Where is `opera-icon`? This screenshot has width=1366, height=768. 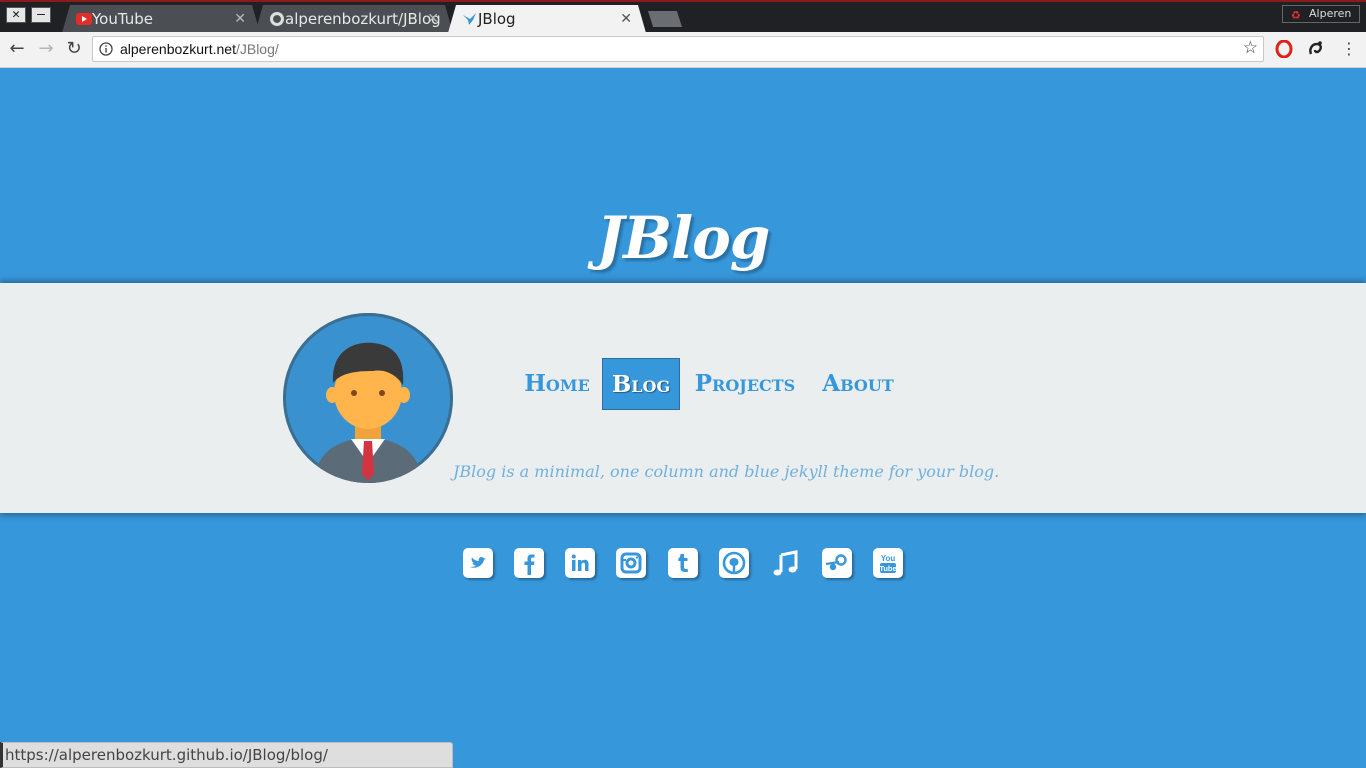 opera-icon is located at coordinates (1284, 49).